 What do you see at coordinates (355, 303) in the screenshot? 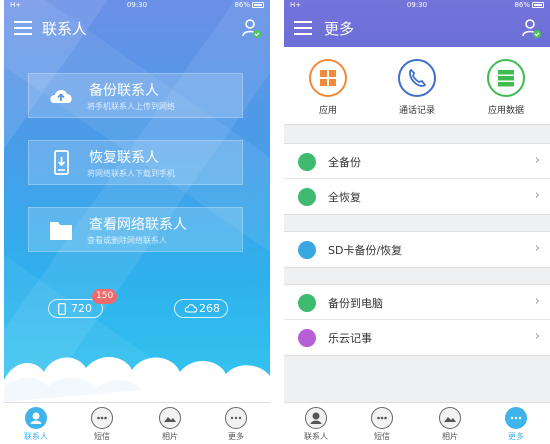
I see `list-item-label: 备份到电脑` at bounding box center [355, 303].